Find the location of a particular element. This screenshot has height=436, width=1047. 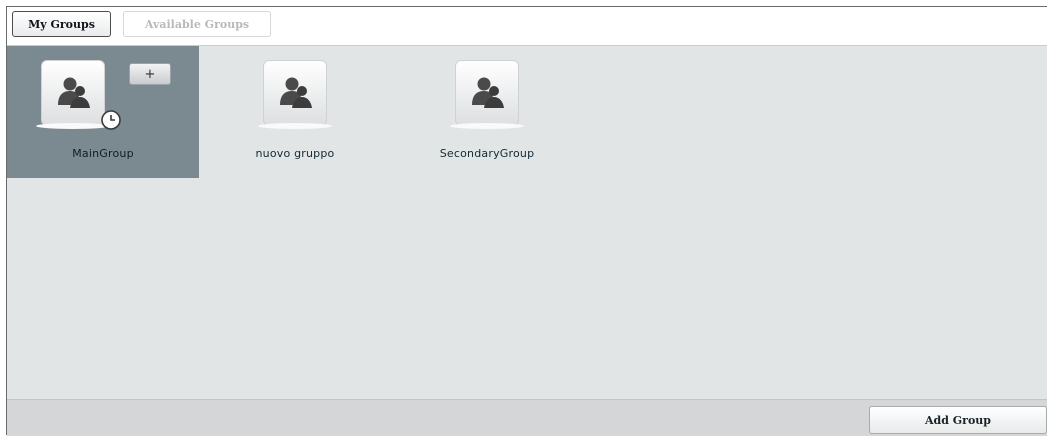

tab-my-groups: My Groups is located at coordinates (61, 24).